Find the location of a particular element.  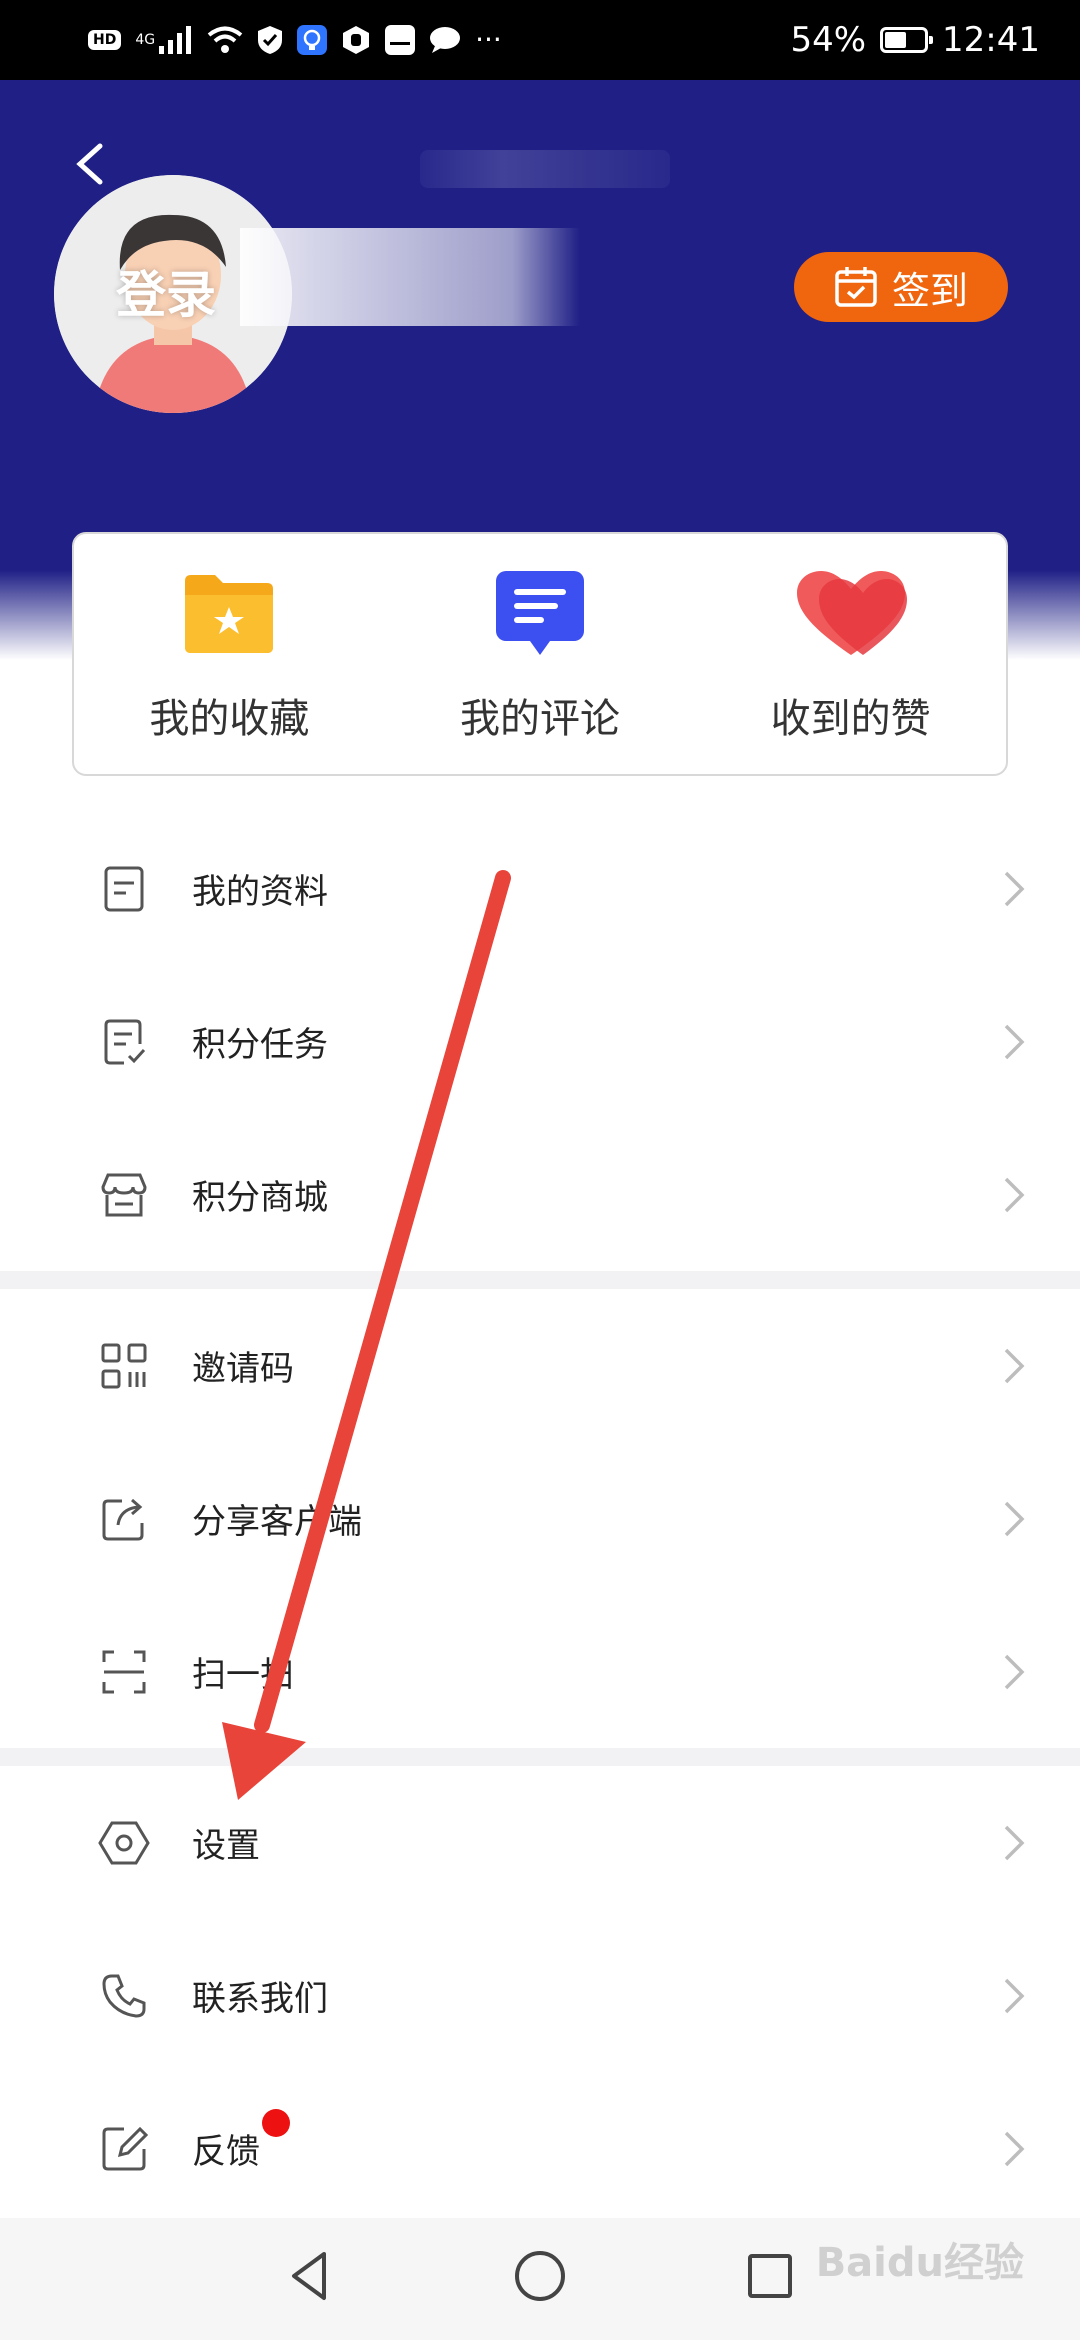

menu-item-share-app: 分享客户端 is located at coordinates (540, 1518).